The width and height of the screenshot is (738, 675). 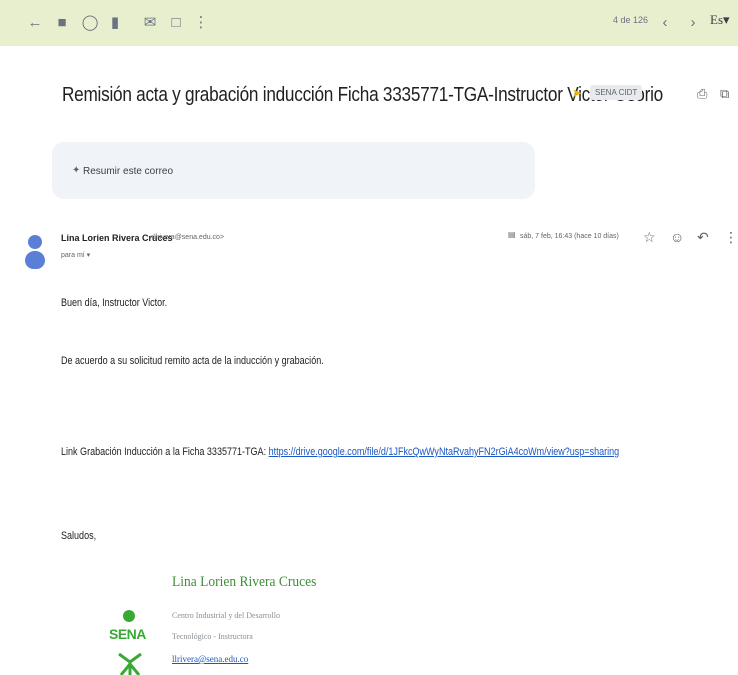 I want to click on closing: Saludos,, so click(x=79, y=536).